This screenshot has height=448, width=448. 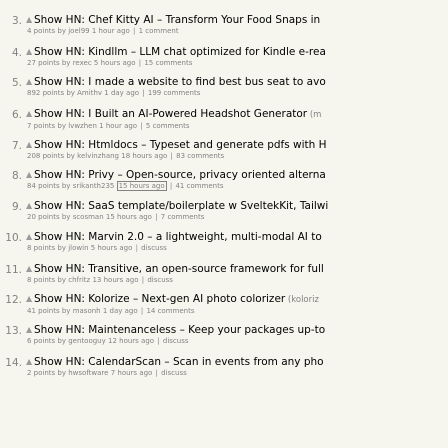 I want to click on story-user-link: lvwzhen, so click(x=82, y=126).